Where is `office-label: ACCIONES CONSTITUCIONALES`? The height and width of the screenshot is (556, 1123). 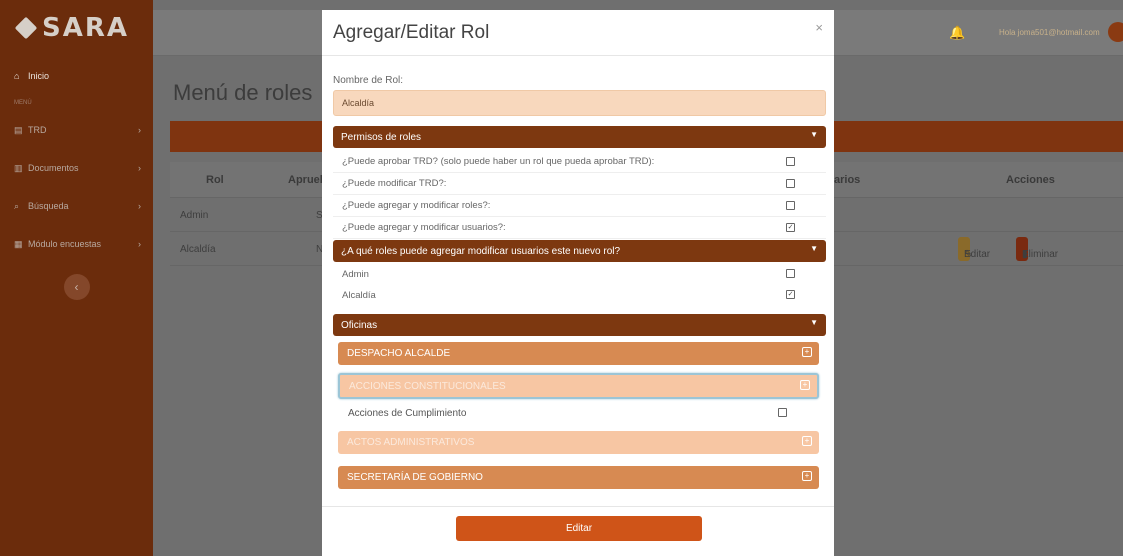
office-label: ACCIONES CONSTITUCIONALES is located at coordinates (427, 386).